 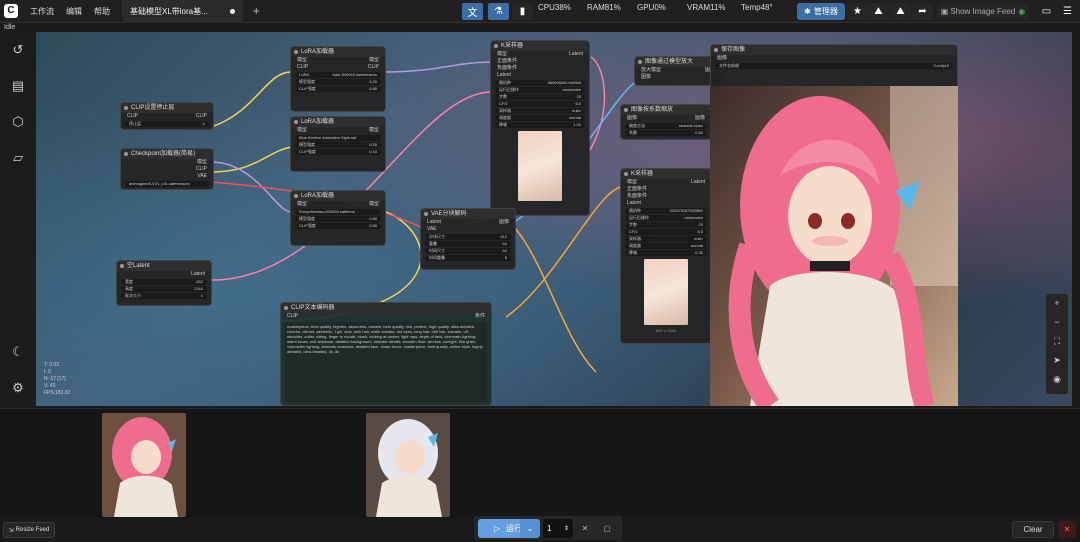 What do you see at coordinates (18, 50) in the screenshot?
I see `history-icon: ↺` at bounding box center [18, 50].